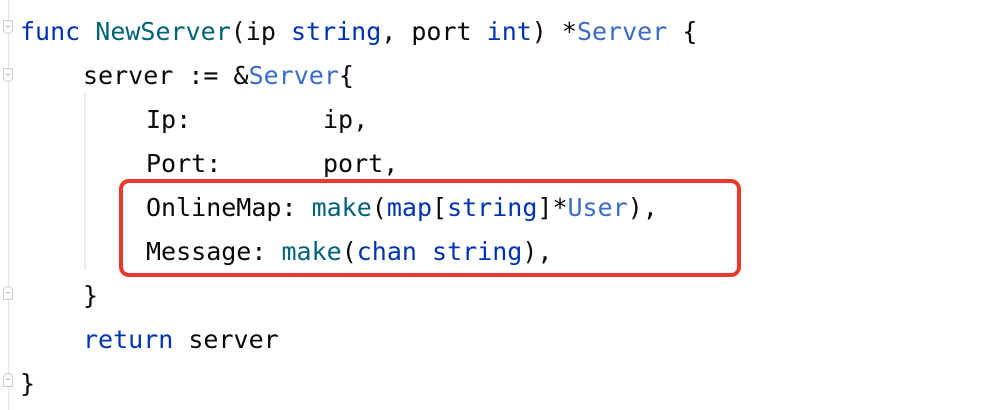 This screenshot has width=982, height=410. I want to click on field-value: ip,, so click(346, 119).